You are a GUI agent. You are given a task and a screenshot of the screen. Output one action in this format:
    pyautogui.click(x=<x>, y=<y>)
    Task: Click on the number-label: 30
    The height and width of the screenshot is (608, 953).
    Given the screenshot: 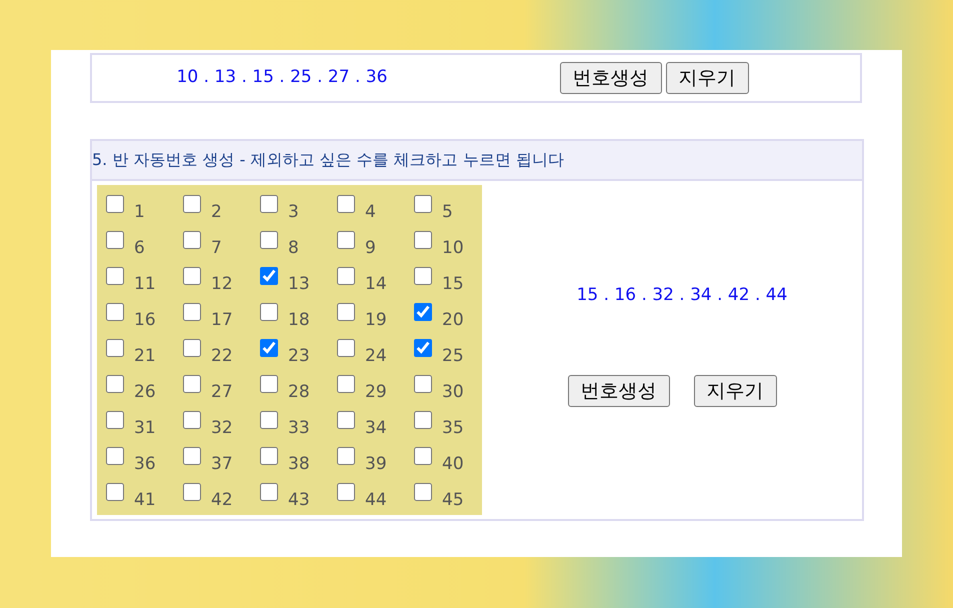 What is the action you would take?
    pyautogui.click(x=453, y=392)
    